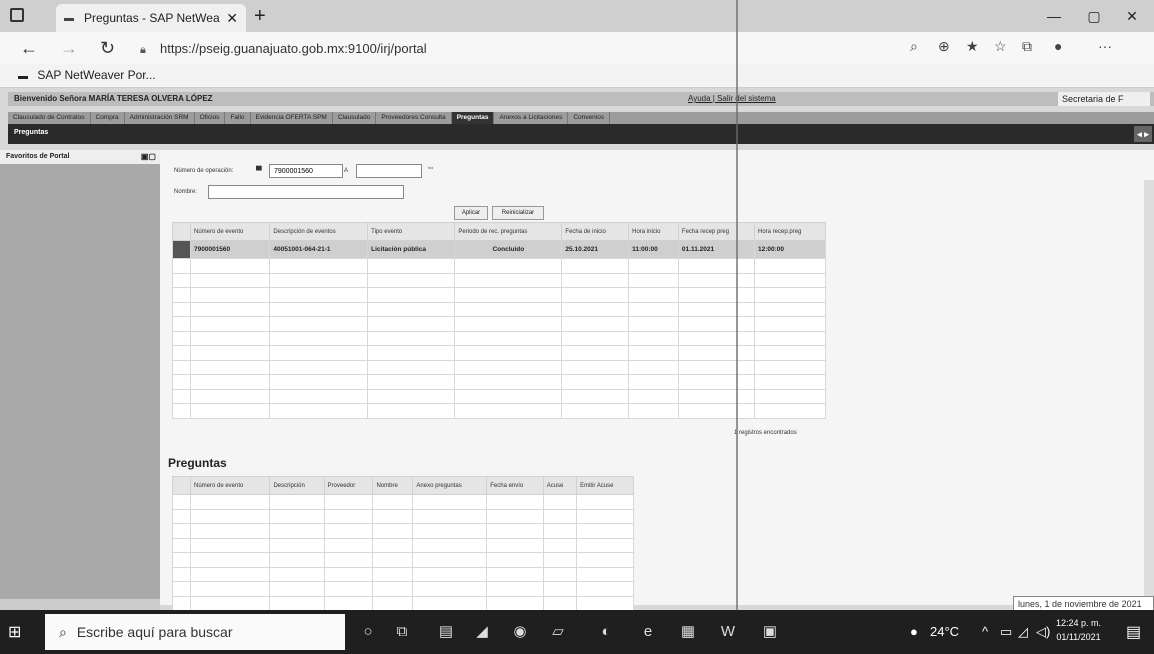  What do you see at coordinates (348, 485) in the screenshot?
I see `column-header: Proveedor` at bounding box center [348, 485].